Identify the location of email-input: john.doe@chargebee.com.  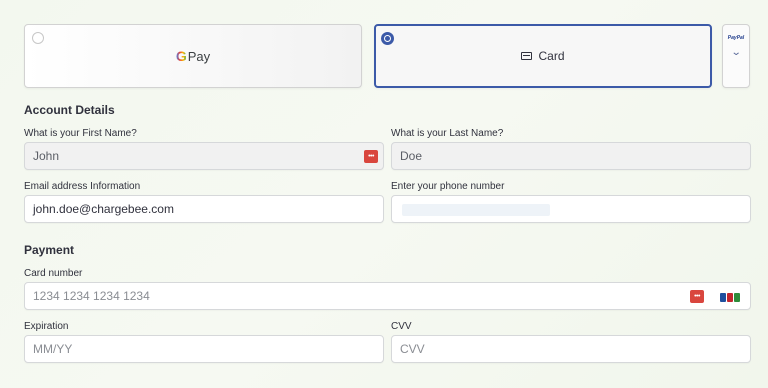
(204, 209).